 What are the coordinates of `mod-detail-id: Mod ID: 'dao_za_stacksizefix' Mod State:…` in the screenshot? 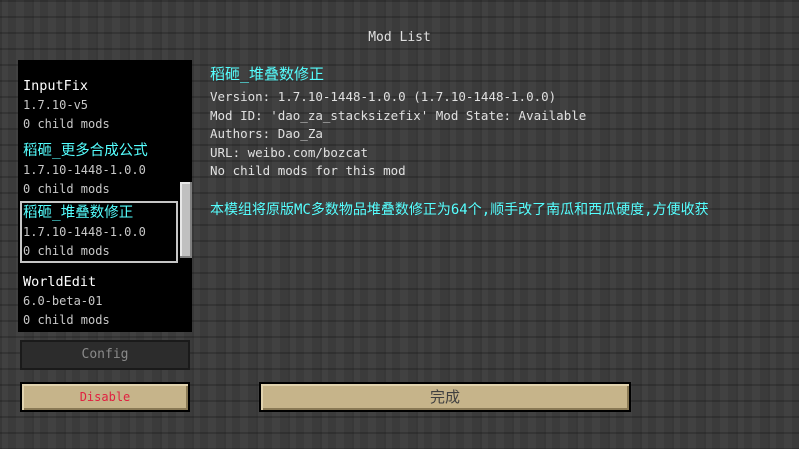 It's located at (398, 115).